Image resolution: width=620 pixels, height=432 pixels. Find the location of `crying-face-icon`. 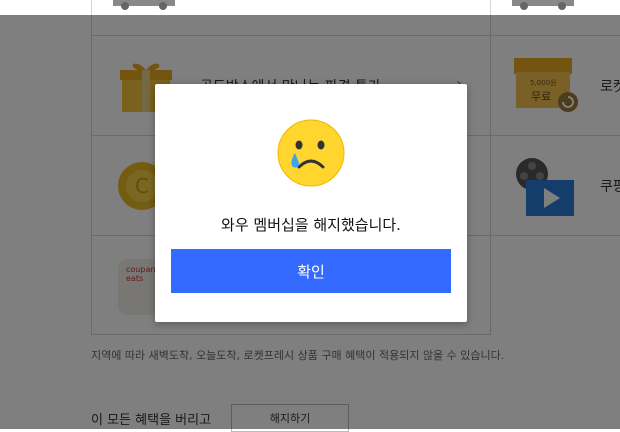

crying-face-icon is located at coordinates (311, 153).